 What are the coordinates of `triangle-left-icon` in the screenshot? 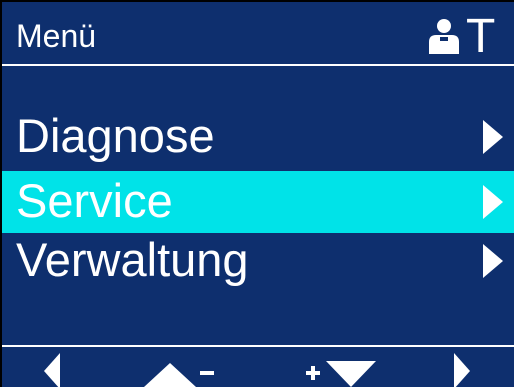 It's located at (52, 367).